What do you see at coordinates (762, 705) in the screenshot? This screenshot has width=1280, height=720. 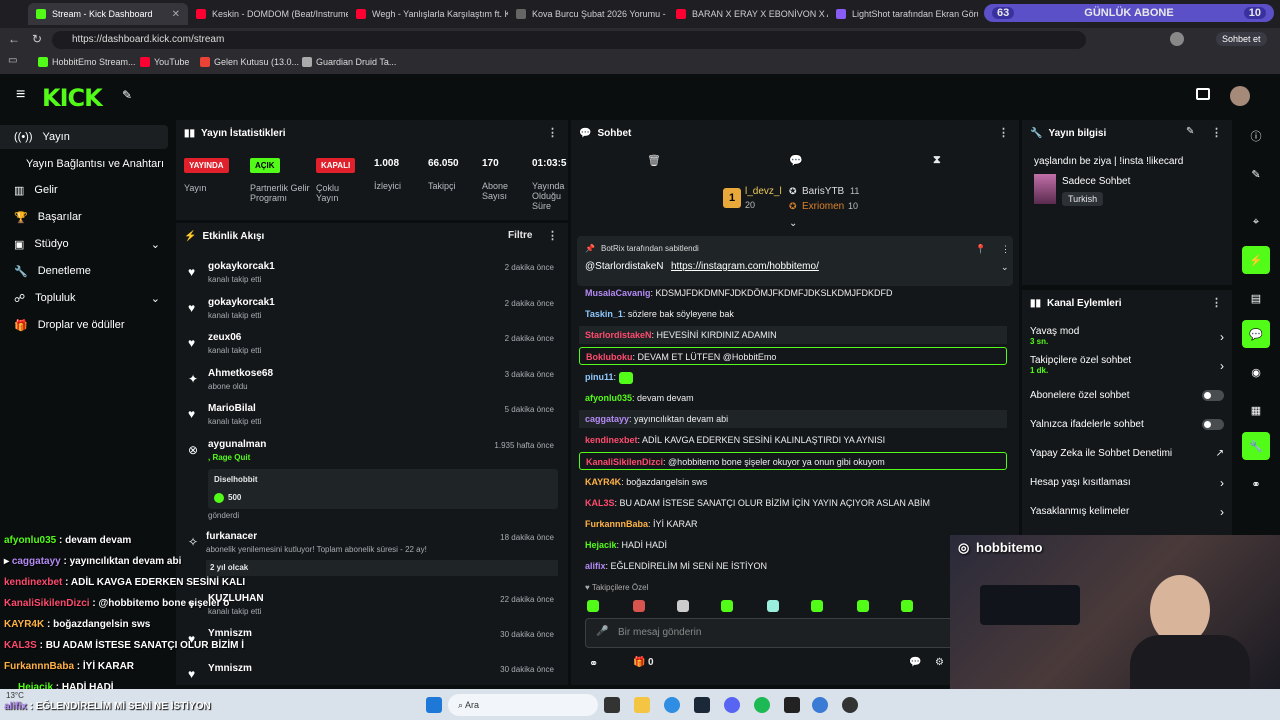 I see `spotify-icon` at bounding box center [762, 705].